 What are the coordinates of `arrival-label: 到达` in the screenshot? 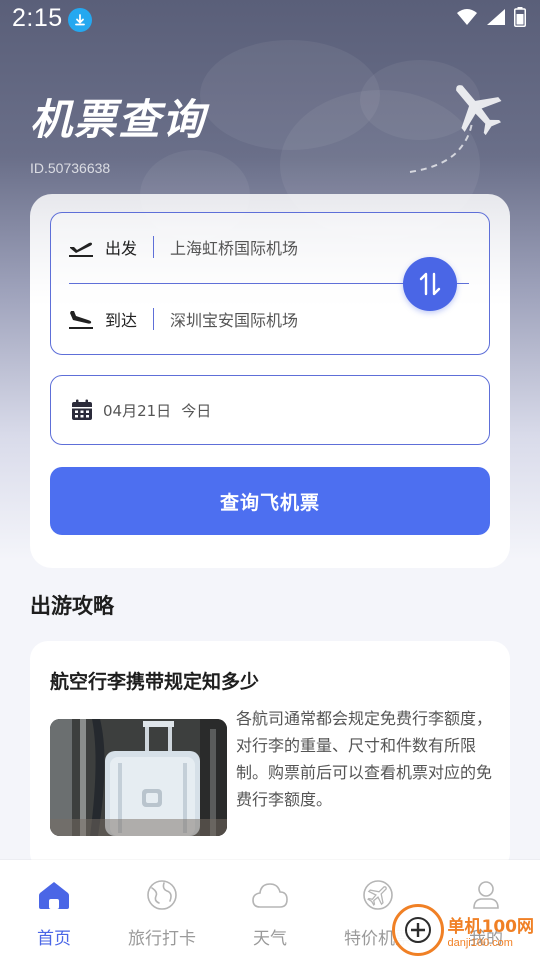 It's located at (121, 320).